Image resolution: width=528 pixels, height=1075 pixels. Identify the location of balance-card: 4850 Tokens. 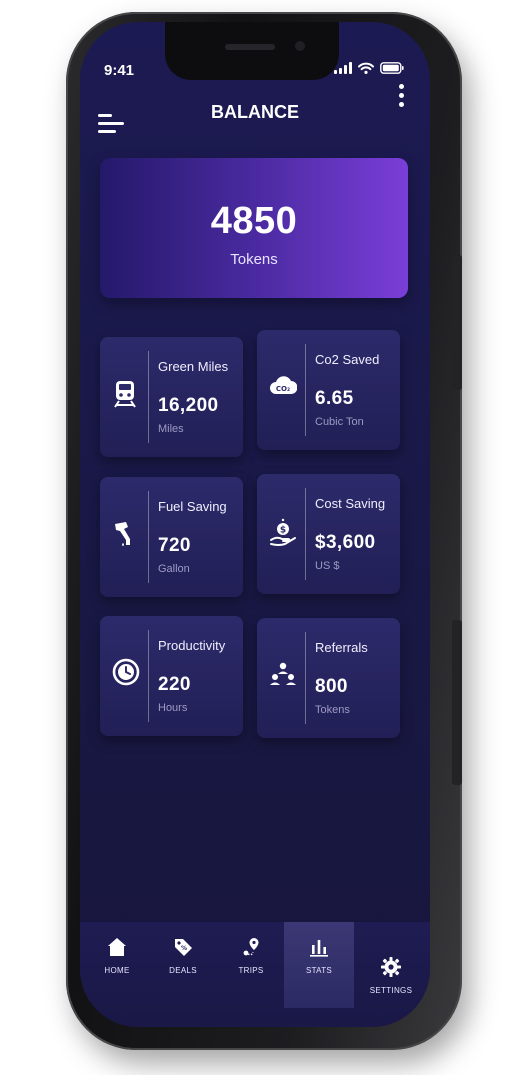
(254, 228).